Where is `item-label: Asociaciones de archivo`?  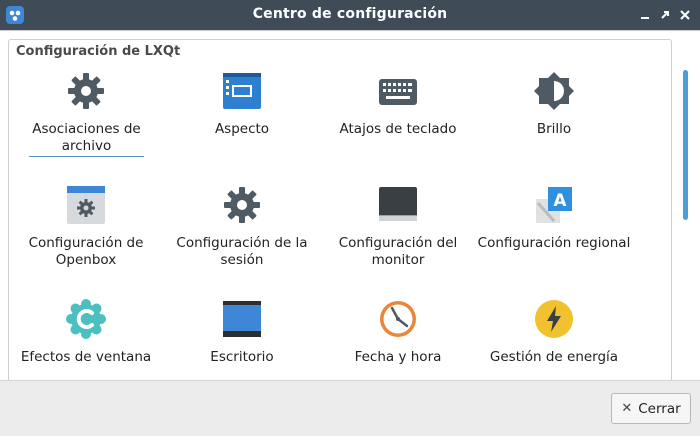
item-label: Asociaciones de archivo is located at coordinates (86, 139).